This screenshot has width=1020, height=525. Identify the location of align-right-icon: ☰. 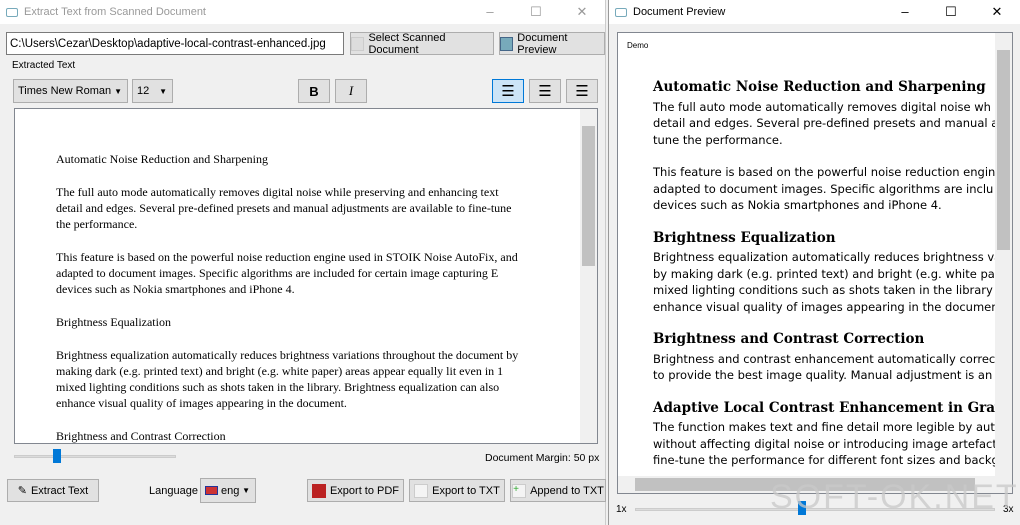
(582, 91).